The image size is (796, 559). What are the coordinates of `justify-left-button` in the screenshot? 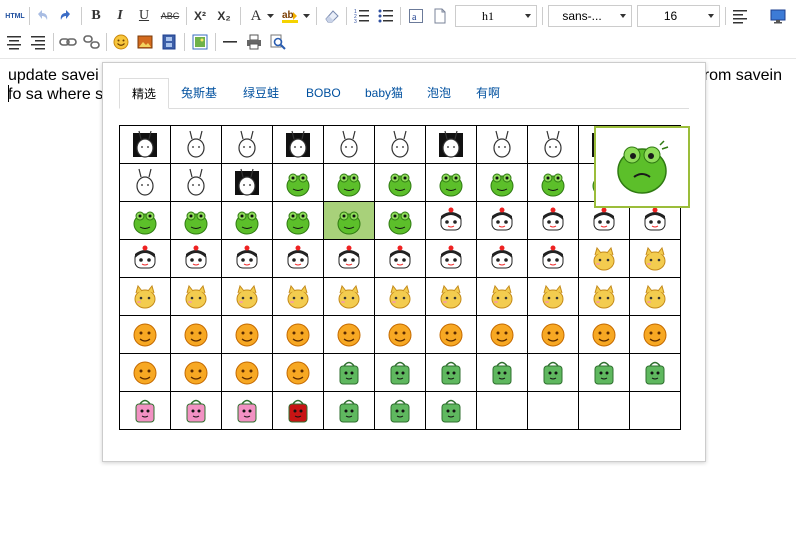 It's located at (740, 16).